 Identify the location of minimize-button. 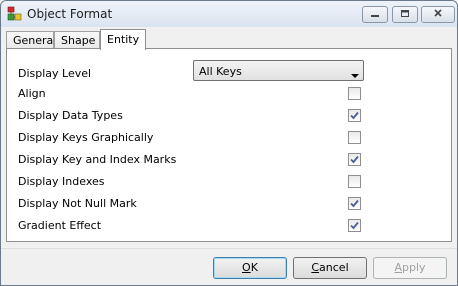
(375, 14).